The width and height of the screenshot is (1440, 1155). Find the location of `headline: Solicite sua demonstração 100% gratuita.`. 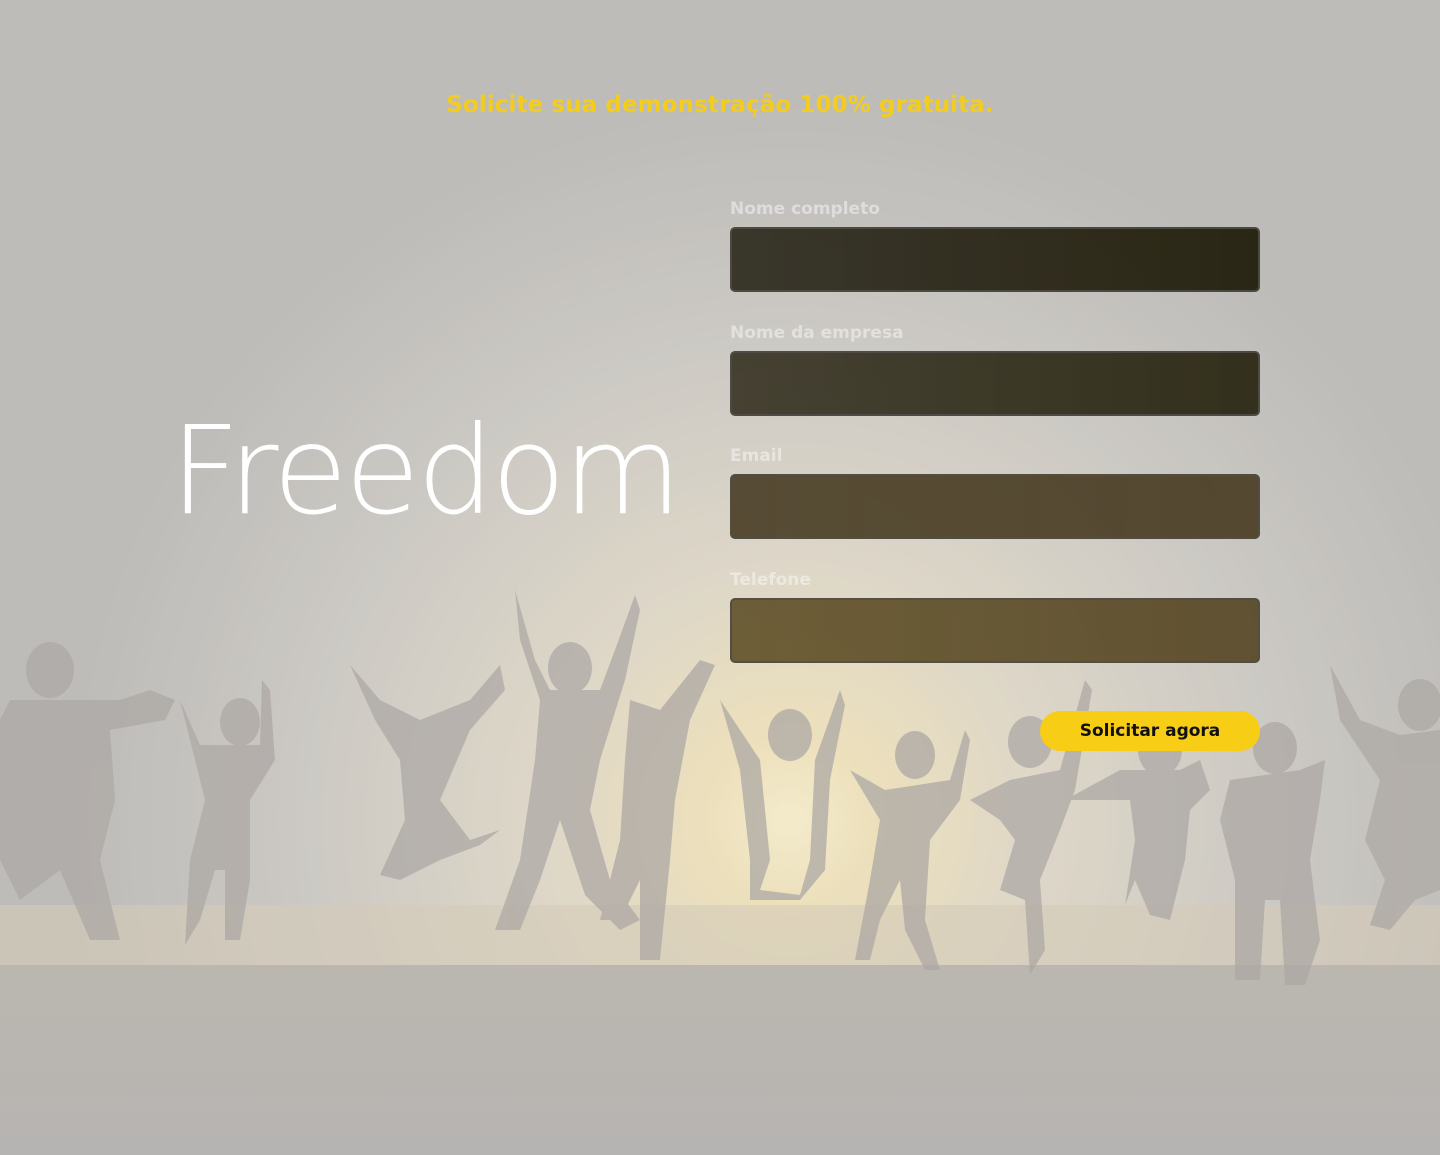

headline: Solicite sua demonstração 100% gratuita. is located at coordinates (720, 105).